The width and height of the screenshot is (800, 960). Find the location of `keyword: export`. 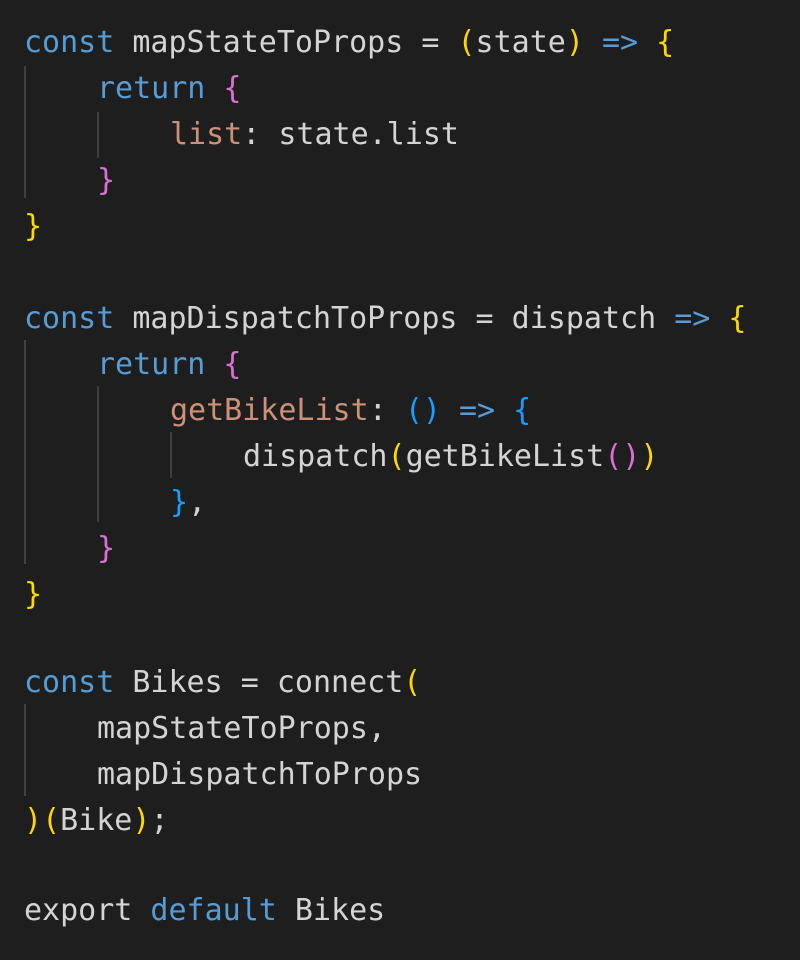

keyword: export is located at coordinates (78, 910).